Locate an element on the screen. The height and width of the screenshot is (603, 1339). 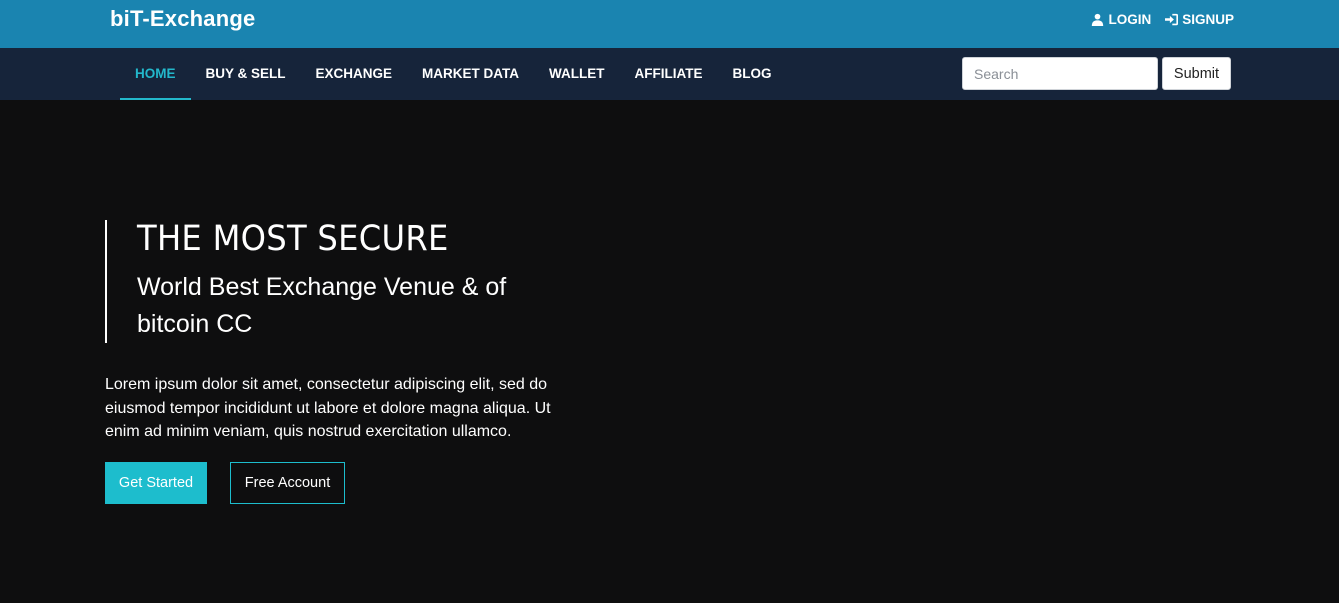
search-form: Submit is located at coordinates (1096, 73).